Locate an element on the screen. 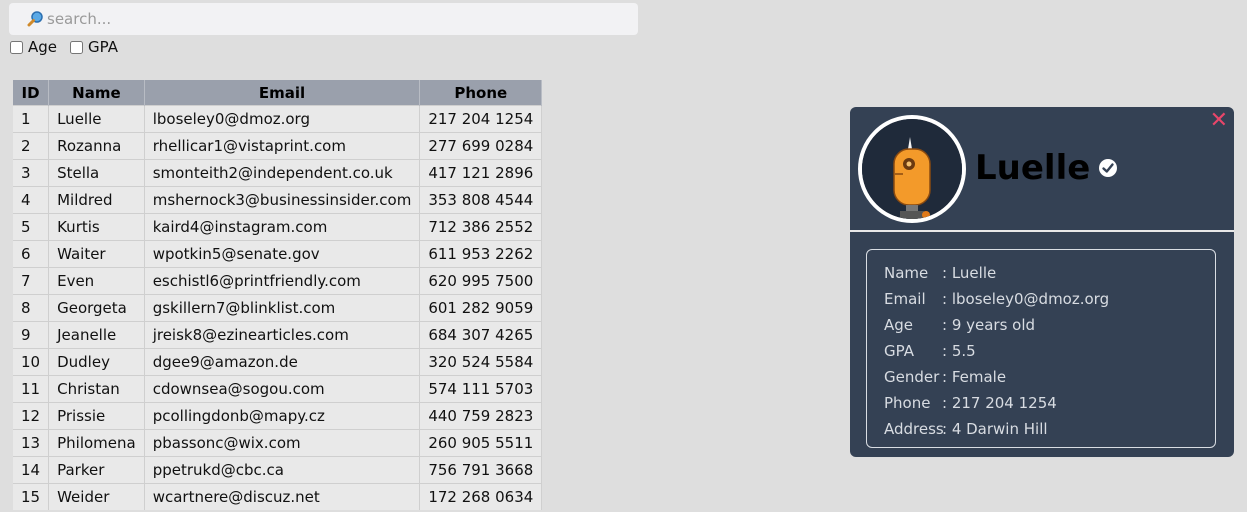 This screenshot has width=1247, height=512. table-row: 6 Waiter wpotkin5@senate.gov 611 953 2262 is located at coordinates (278, 254).